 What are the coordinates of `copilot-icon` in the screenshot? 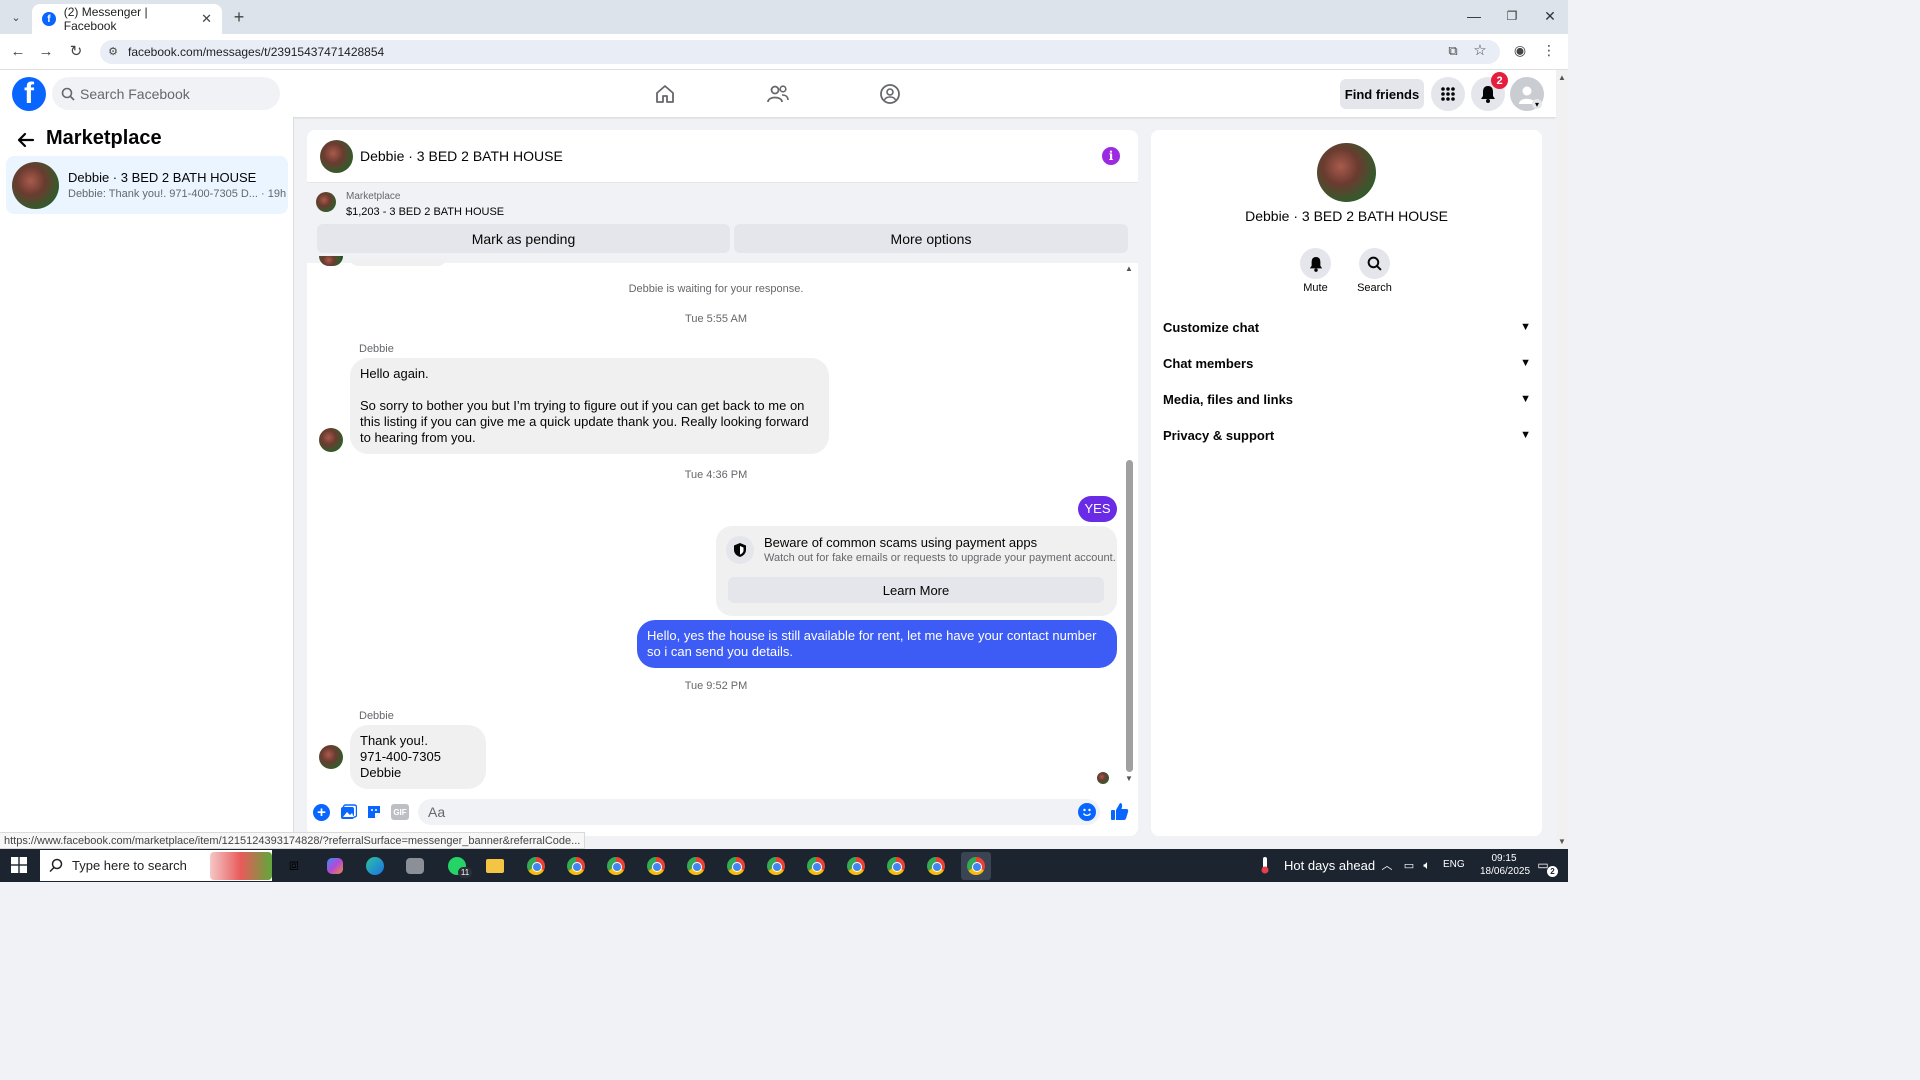 It's located at (335, 866).